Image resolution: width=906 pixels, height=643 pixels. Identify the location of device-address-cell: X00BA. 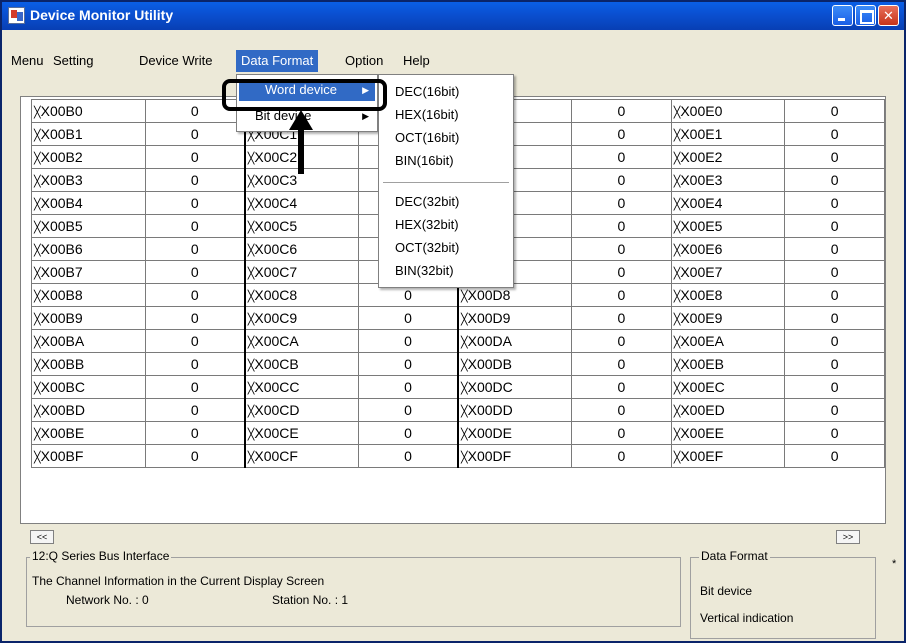
(88, 341).